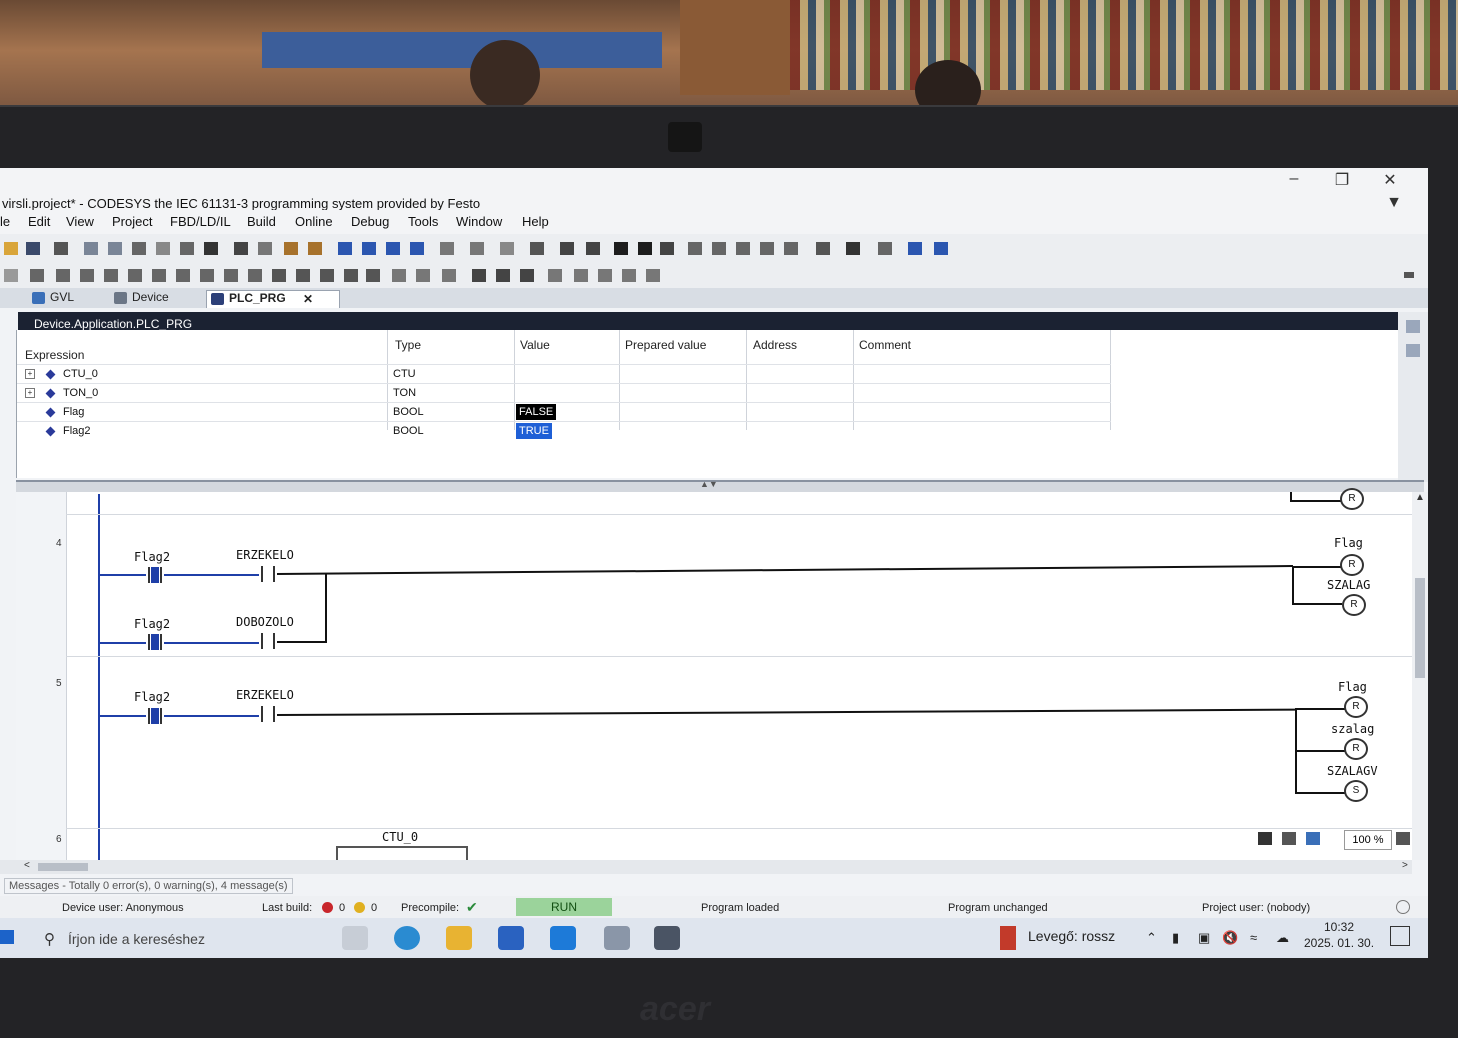  What do you see at coordinates (155, 642) in the screenshot?
I see `contact-flag2` at bounding box center [155, 642].